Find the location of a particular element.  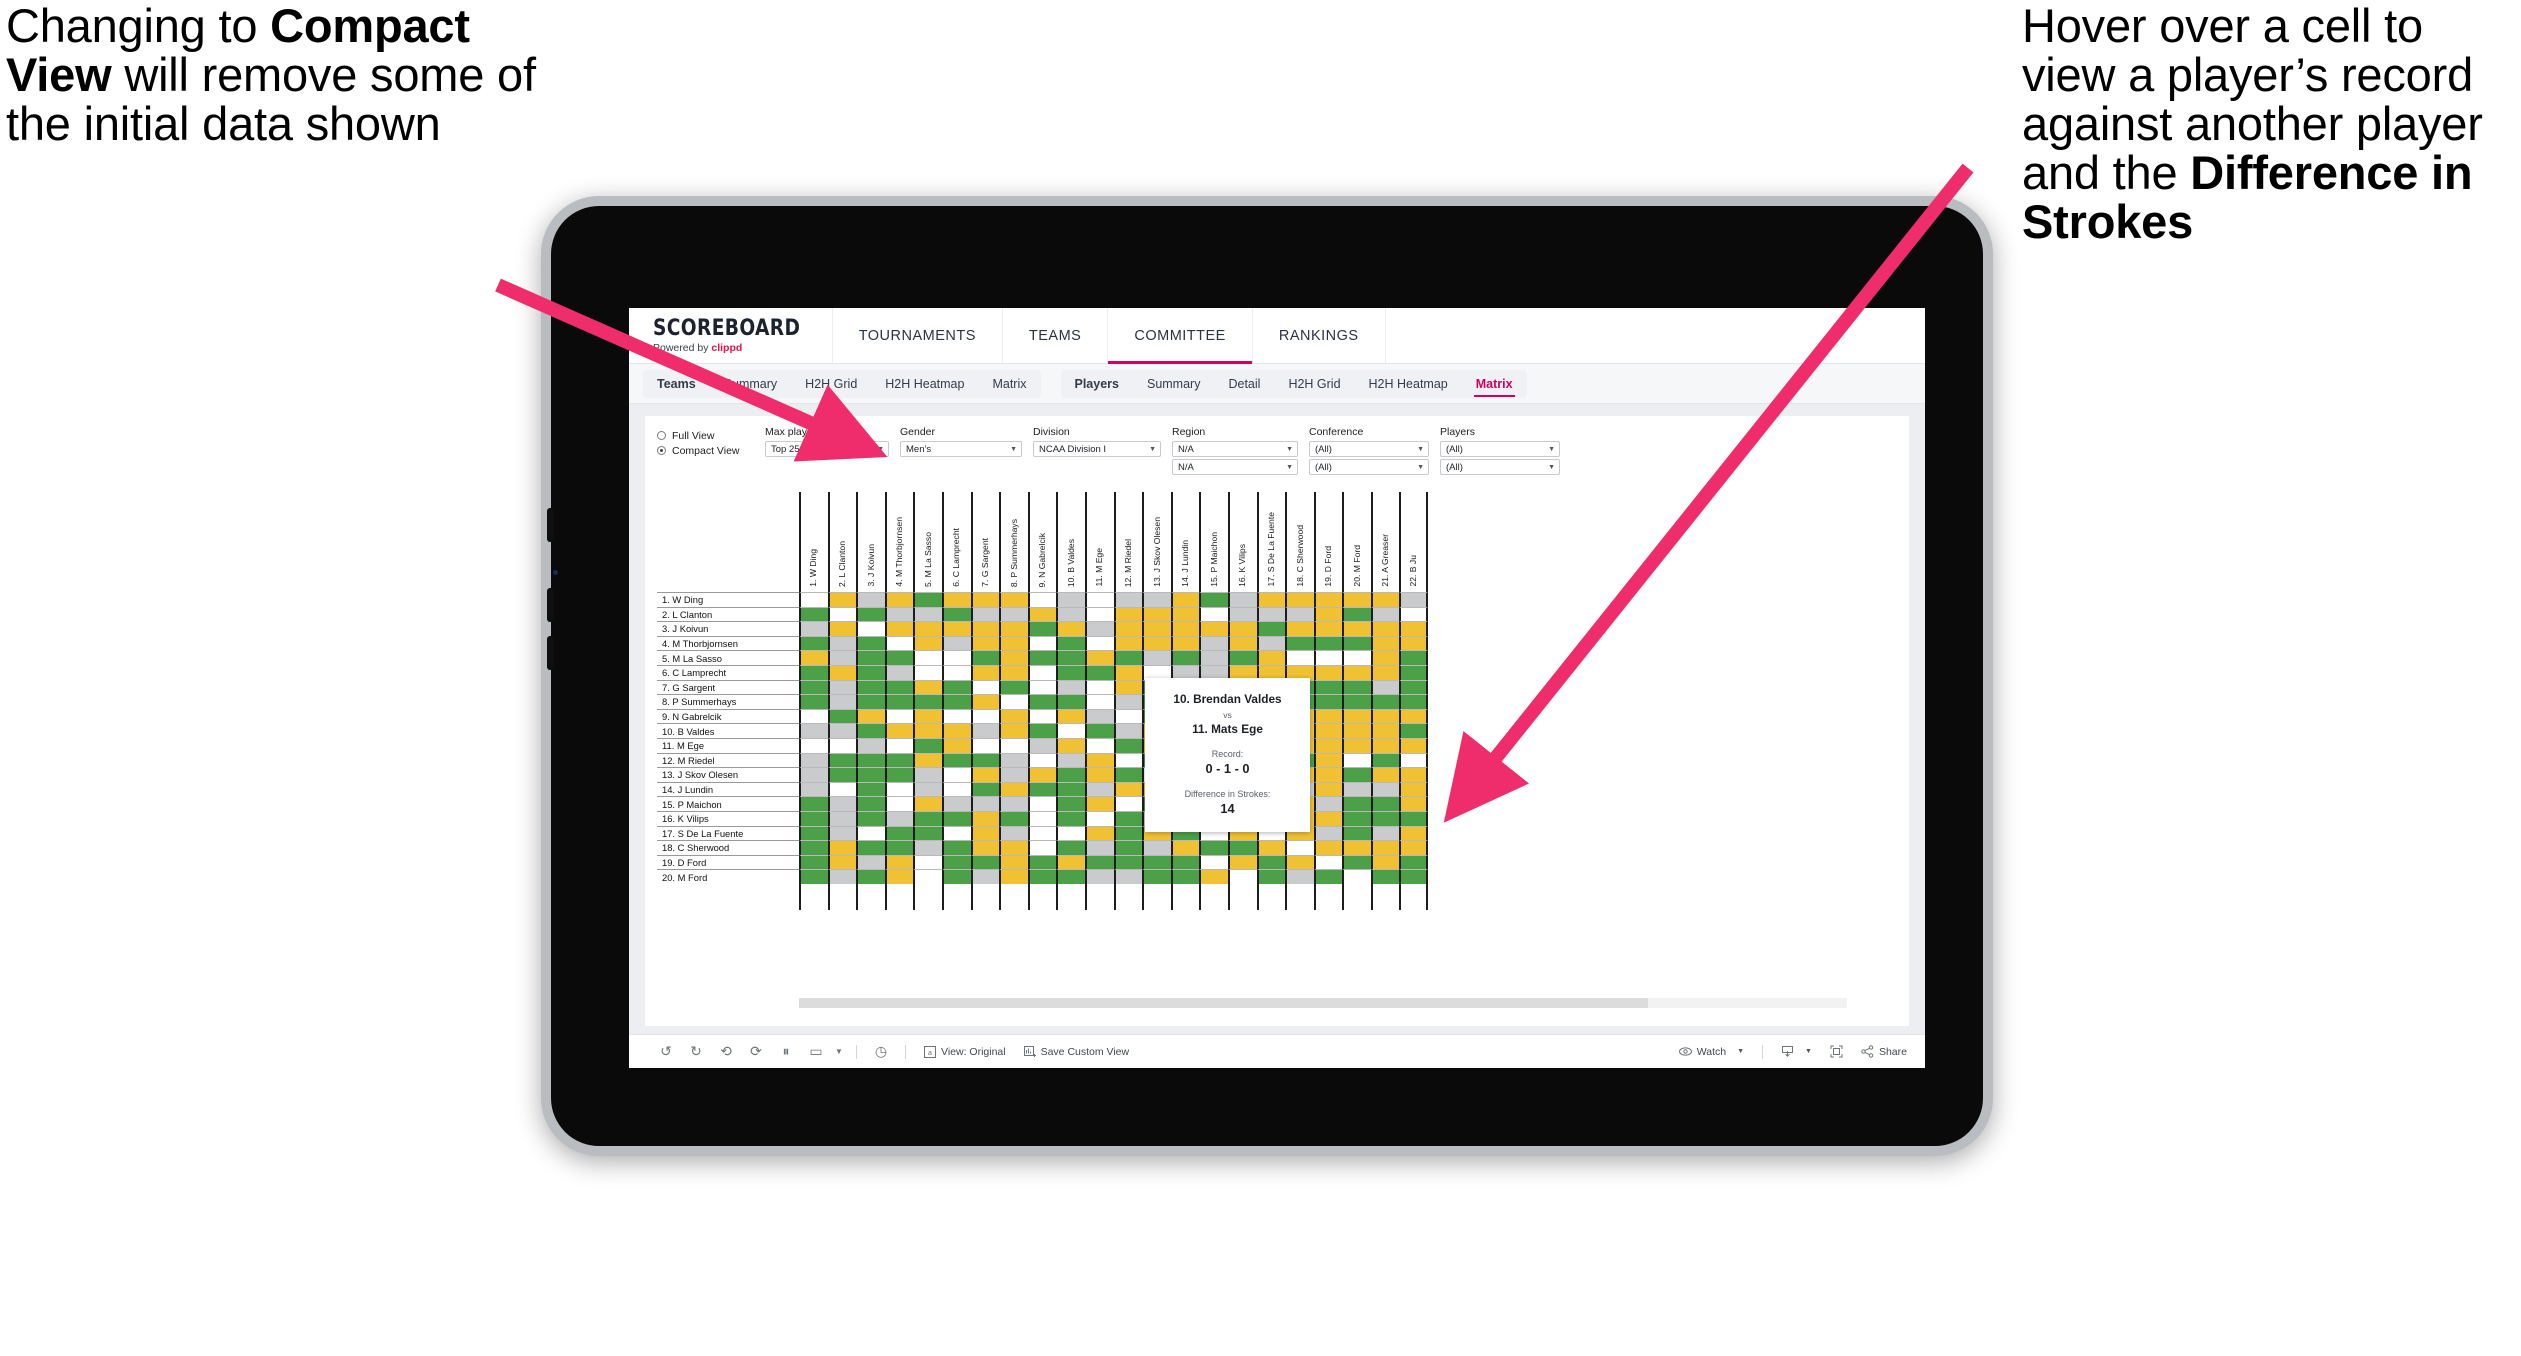

subtab-players-h2h-grid: H2H Grid is located at coordinates (1314, 384).